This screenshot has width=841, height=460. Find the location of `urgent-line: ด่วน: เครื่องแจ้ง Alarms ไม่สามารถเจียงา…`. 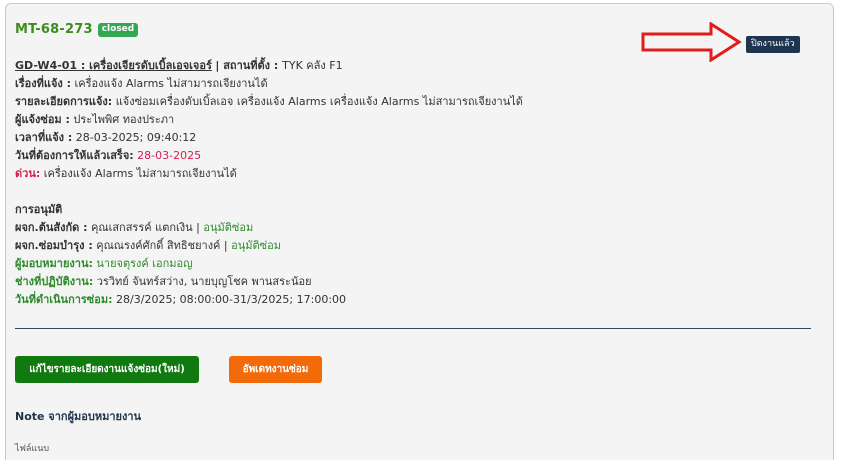

urgent-line: ด่วน: เครื่องแจ้ง Alarms ไม่สามารถเจียงา… is located at coordinates (269, 174).